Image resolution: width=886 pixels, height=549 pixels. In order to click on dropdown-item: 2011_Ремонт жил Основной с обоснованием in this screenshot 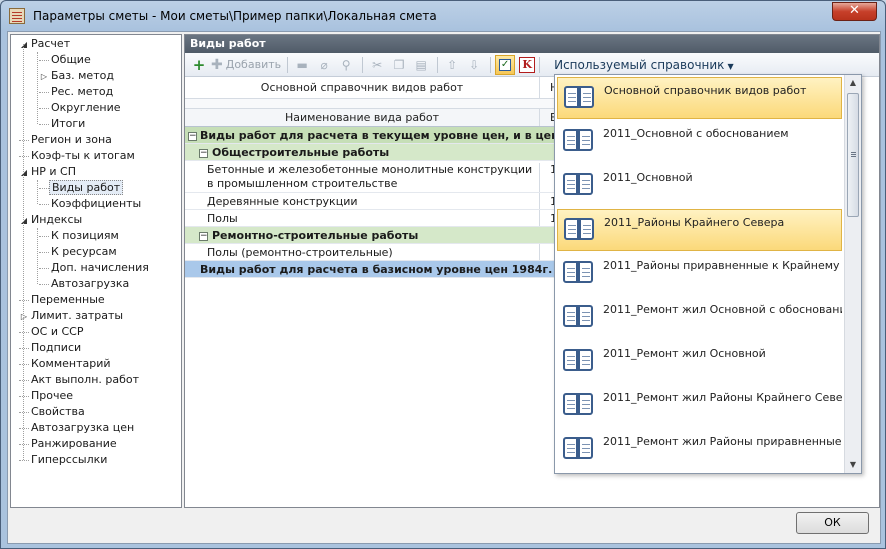, I will do `click(699, 318)`.